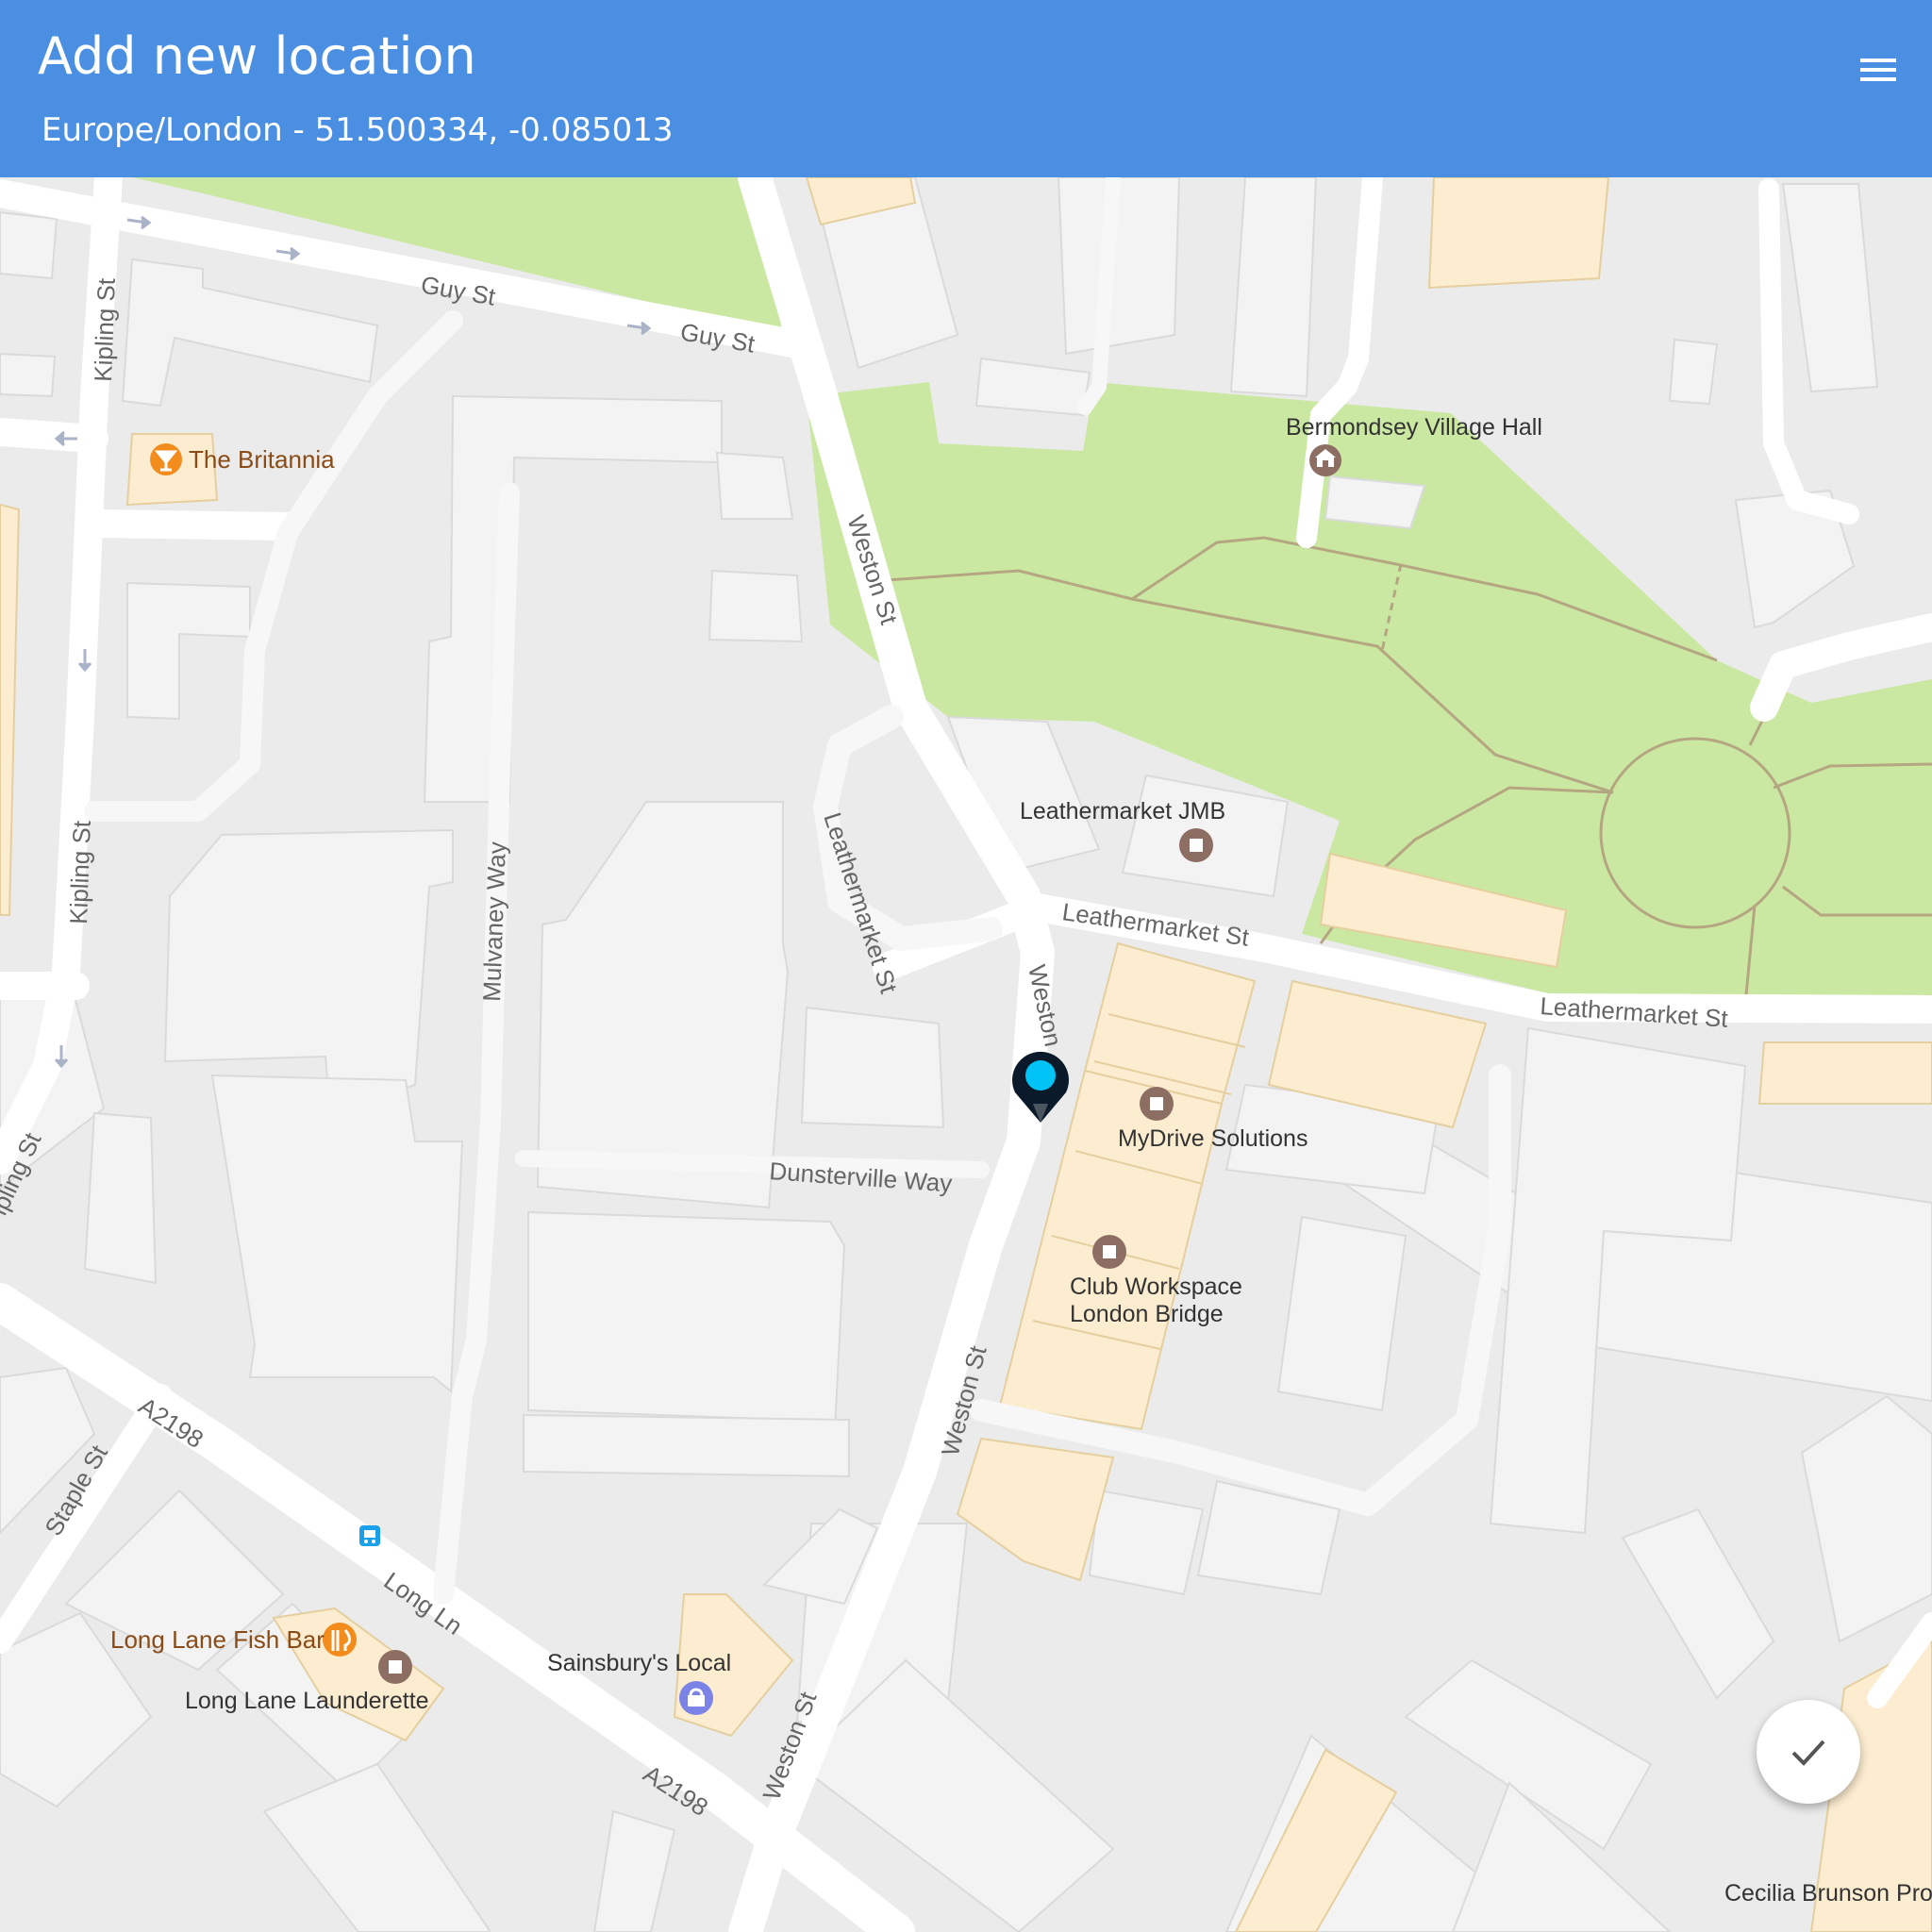 Image resolution: width=1932 pixels, height=1932 pixels. What do you see at coordinates (166, 459) in the screenshot?
I see `bar-icon` at bounding box center [166, 459].